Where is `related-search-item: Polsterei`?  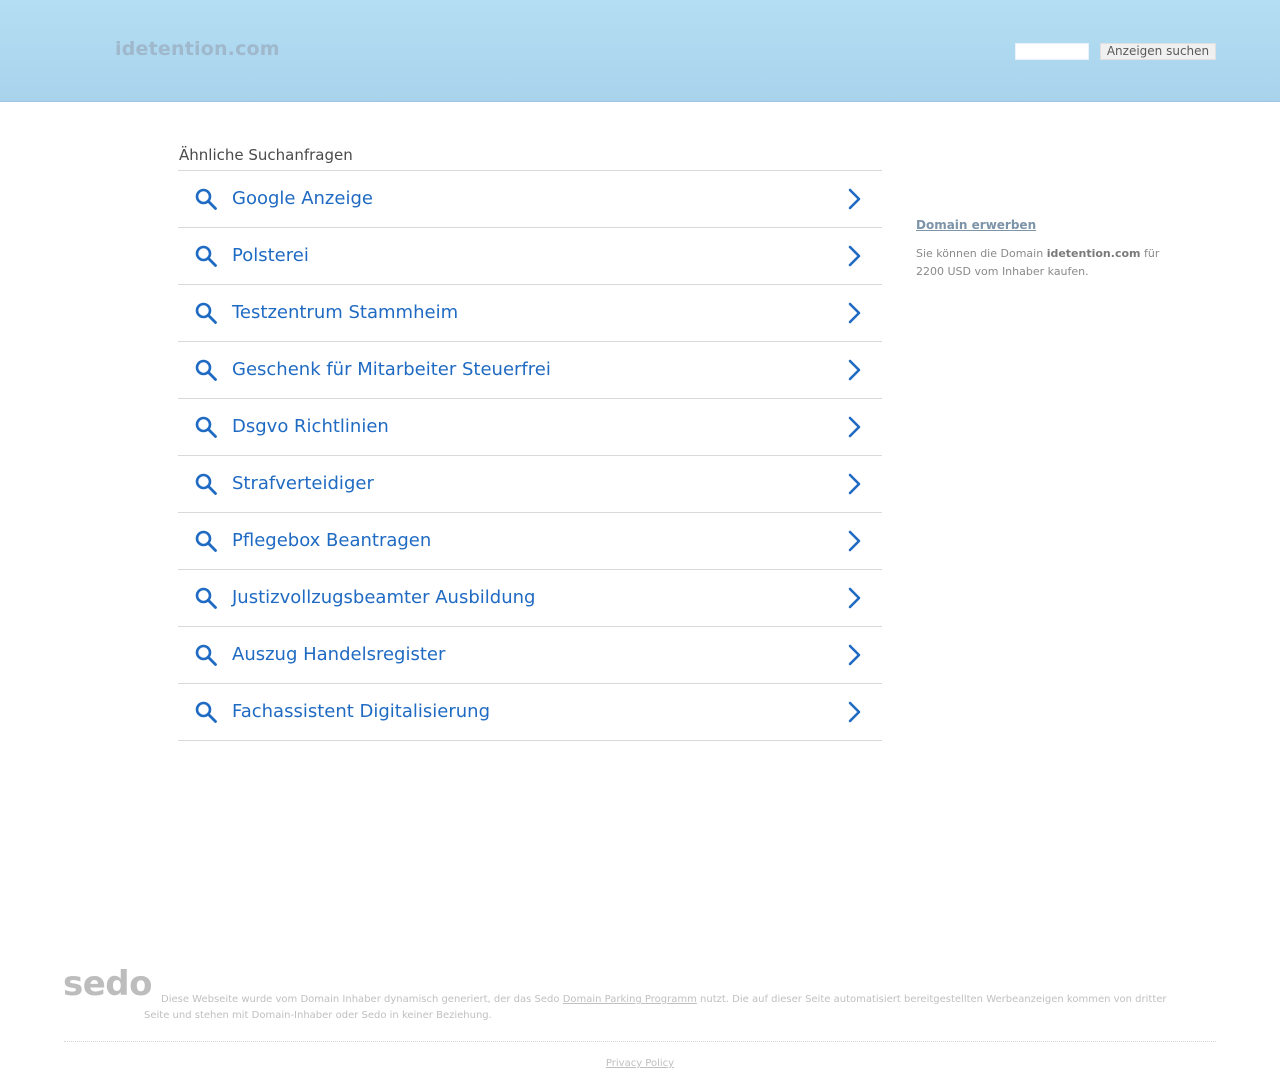 related-search-item: Polsterei is located at coordinates (530, 256).